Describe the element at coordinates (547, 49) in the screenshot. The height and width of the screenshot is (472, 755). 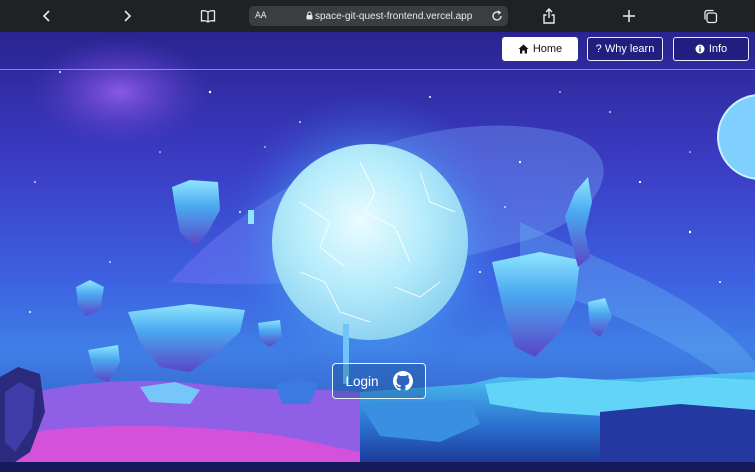
I see `nav-home-label: Home` at that location.